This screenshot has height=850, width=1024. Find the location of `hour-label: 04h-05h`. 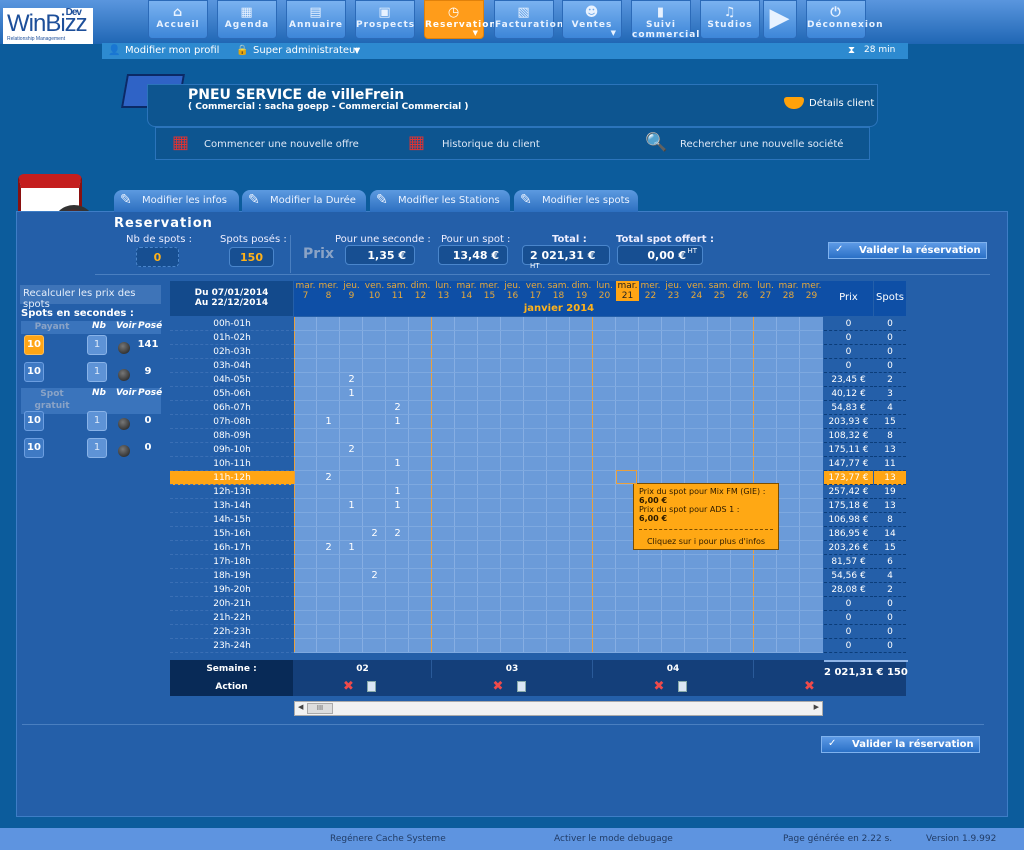

hour-label: 04h-05h is located at coordinates (232, 380).